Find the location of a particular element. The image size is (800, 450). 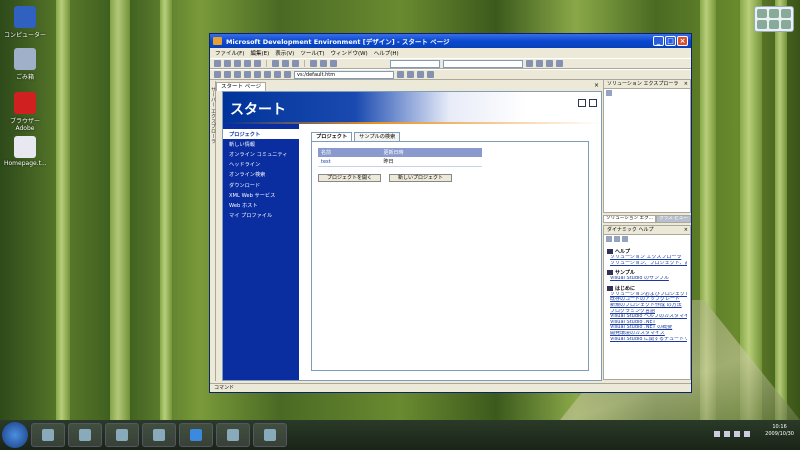

config-combo is located at coordinates (415, 63).